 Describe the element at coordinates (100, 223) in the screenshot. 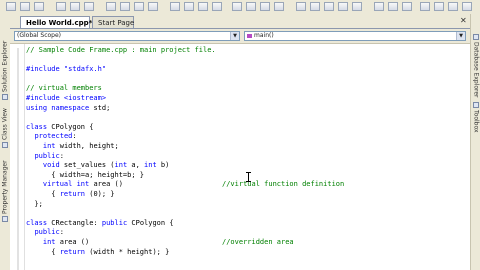

I see `code-line: class CRectangle: public CPolygon {` at that location.